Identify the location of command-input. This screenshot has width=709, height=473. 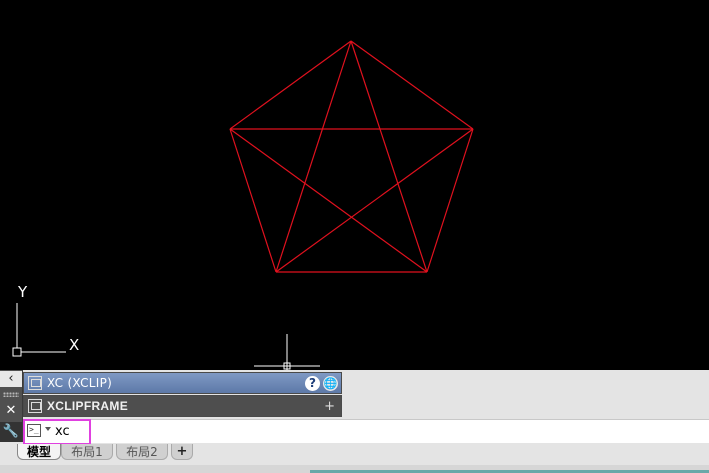
(375, 431).